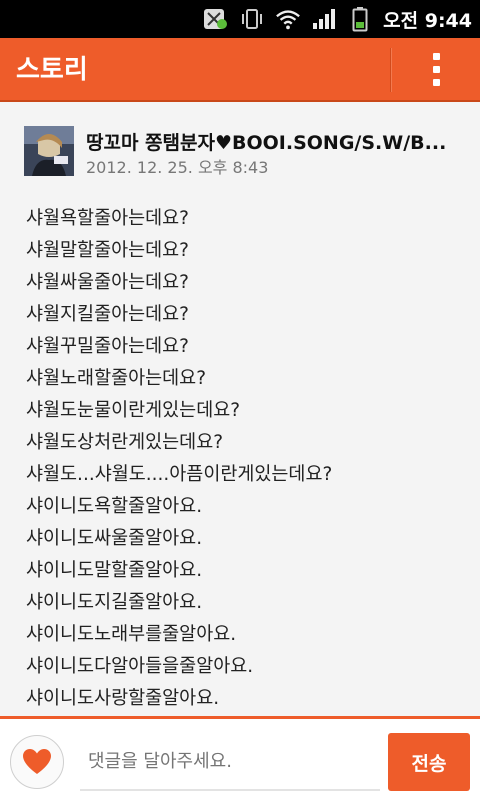 This screenshot has width=480, height=800. I want to click on post-line: 샤월욕할줄아는데요?, so click(107, 218).